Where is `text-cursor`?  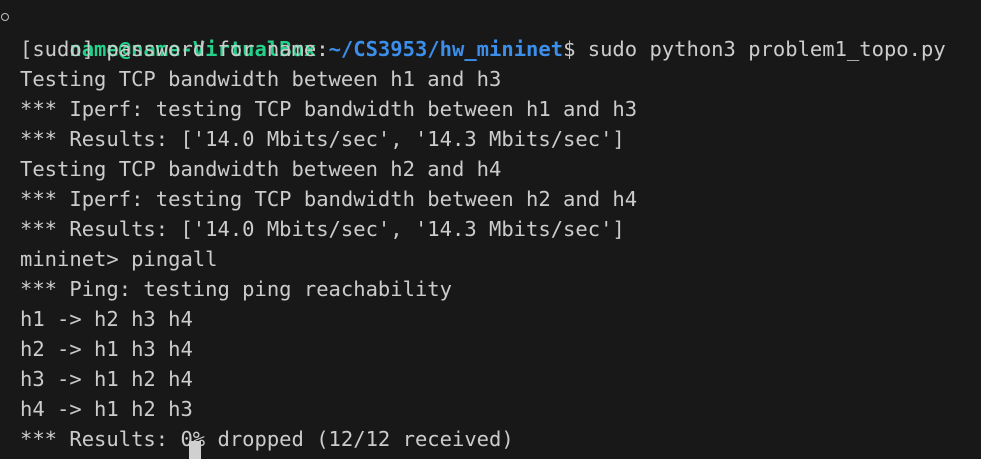
text-cursor is located at coordinates (195, 450).